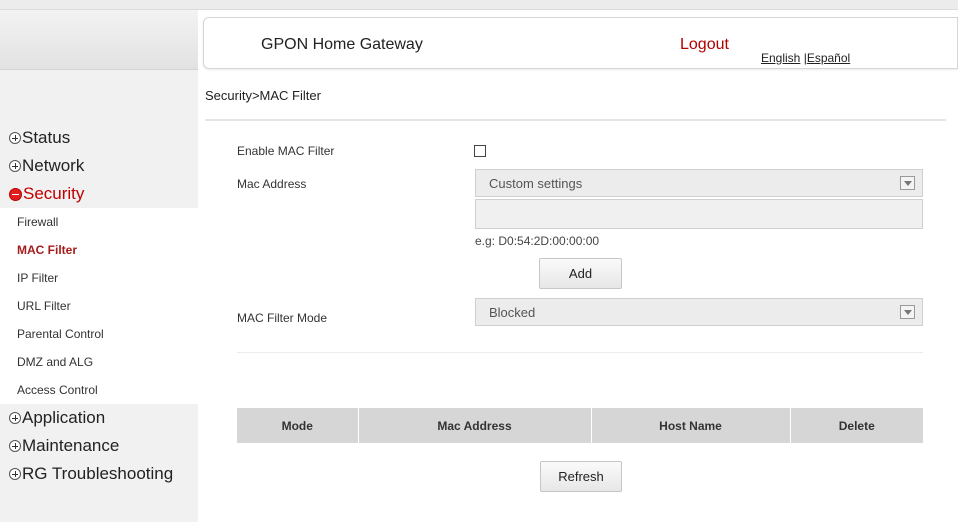 Image resolution: width=958 pixels, height=522 pixels. I want to click on column-header-host-name: Host Name, so click(691, 425).